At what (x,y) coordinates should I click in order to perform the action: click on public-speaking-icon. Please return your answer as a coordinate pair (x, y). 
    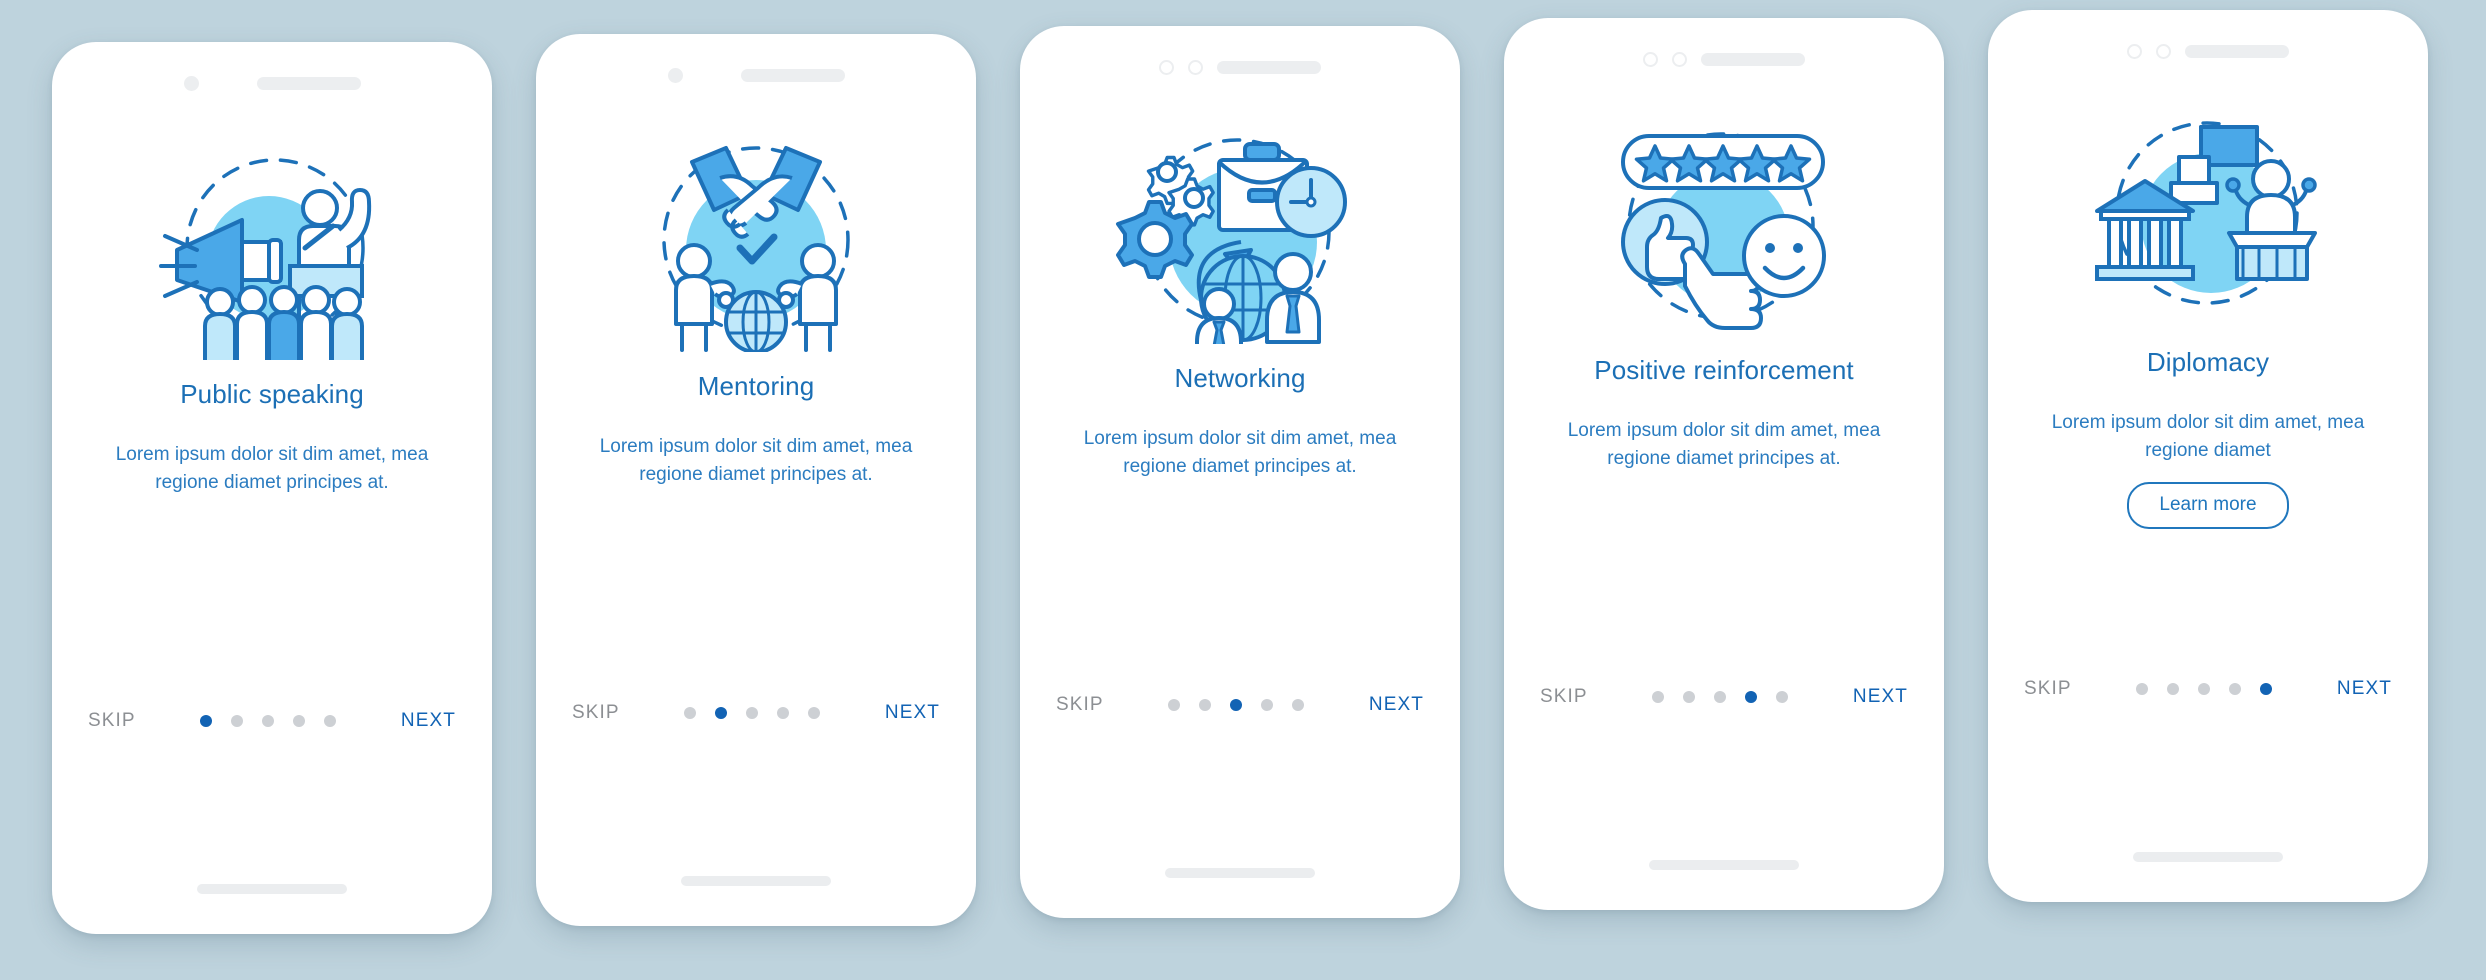
    Looking at the image, I should click on (265, 259).